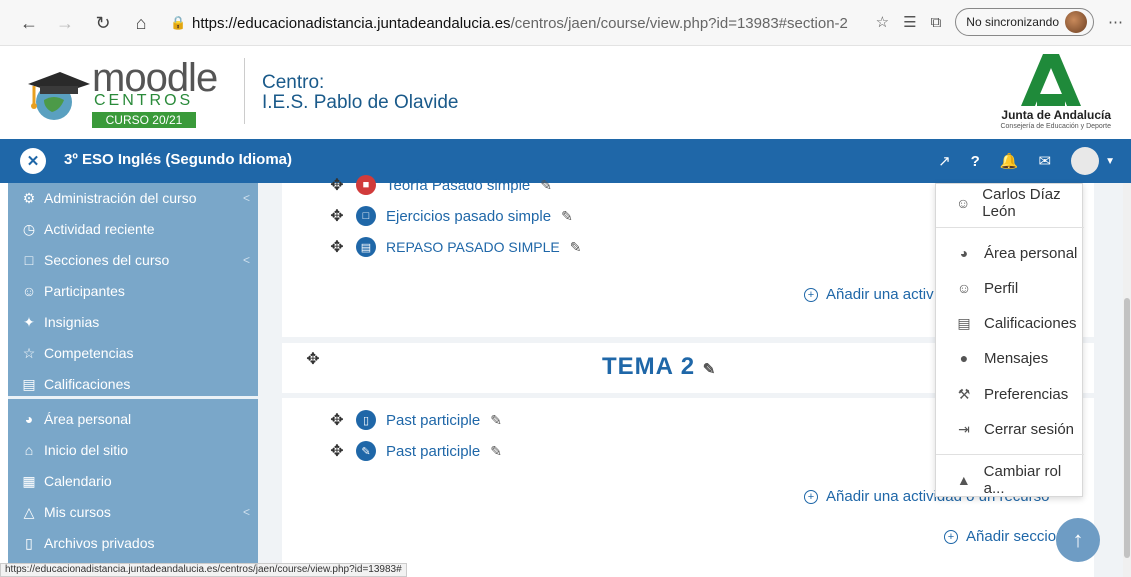 The height and width of the screenshot is (577, 1131). I want to click on menu-item-calificaciones: ▤ Calificaciones, so click(1020, 323).